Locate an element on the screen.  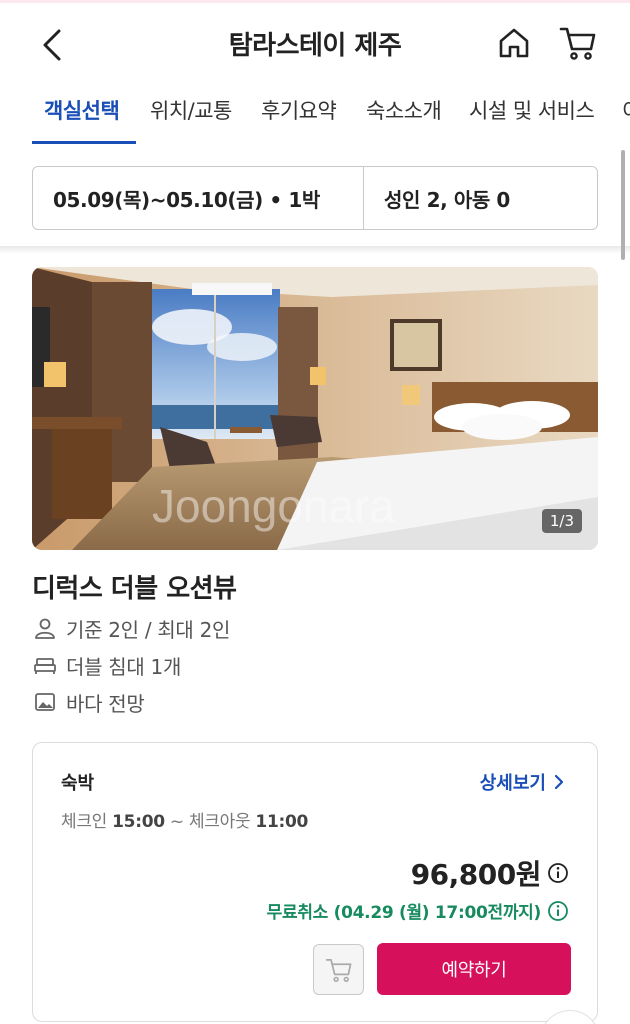
cancel-info-icon is located at coordinates (558, 911).